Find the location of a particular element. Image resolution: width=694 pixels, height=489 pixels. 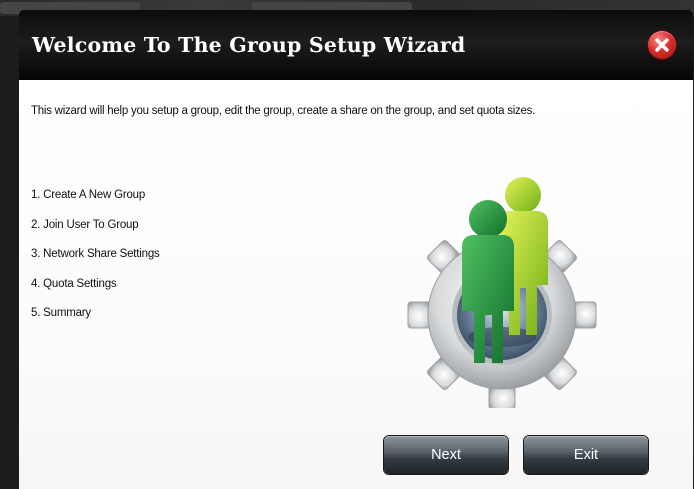

group-users-gear-icon is located at coordinates (502, 291).